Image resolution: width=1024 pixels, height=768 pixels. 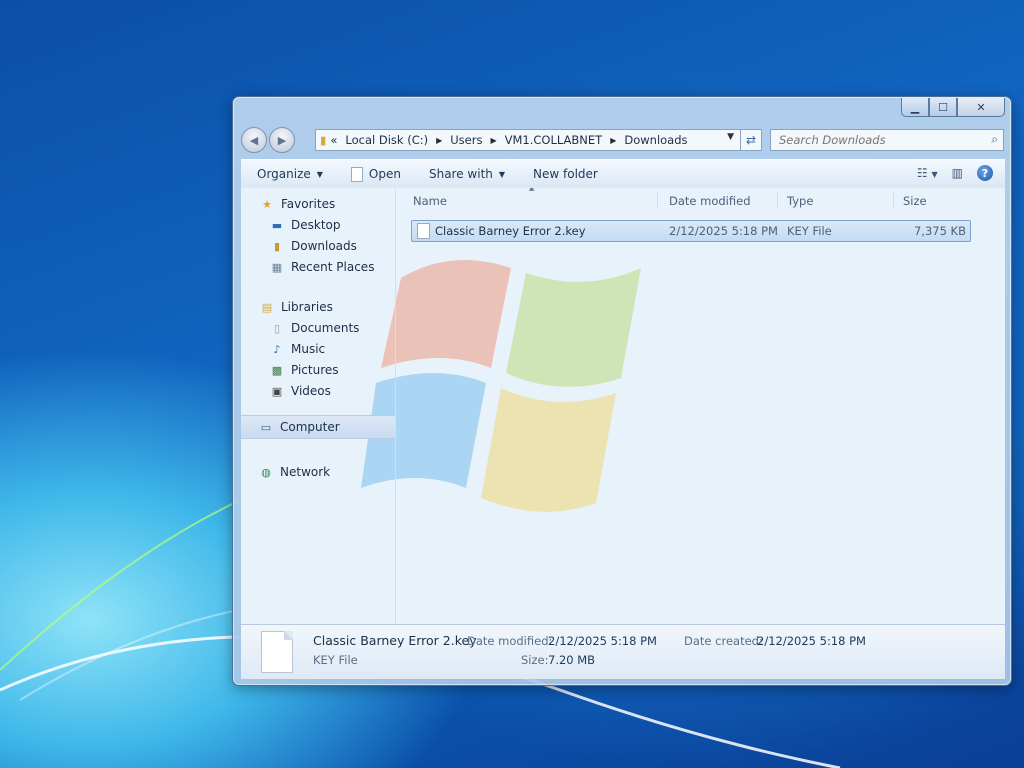 I want to click on organize-label: Organize, so click(x=284, y=174).